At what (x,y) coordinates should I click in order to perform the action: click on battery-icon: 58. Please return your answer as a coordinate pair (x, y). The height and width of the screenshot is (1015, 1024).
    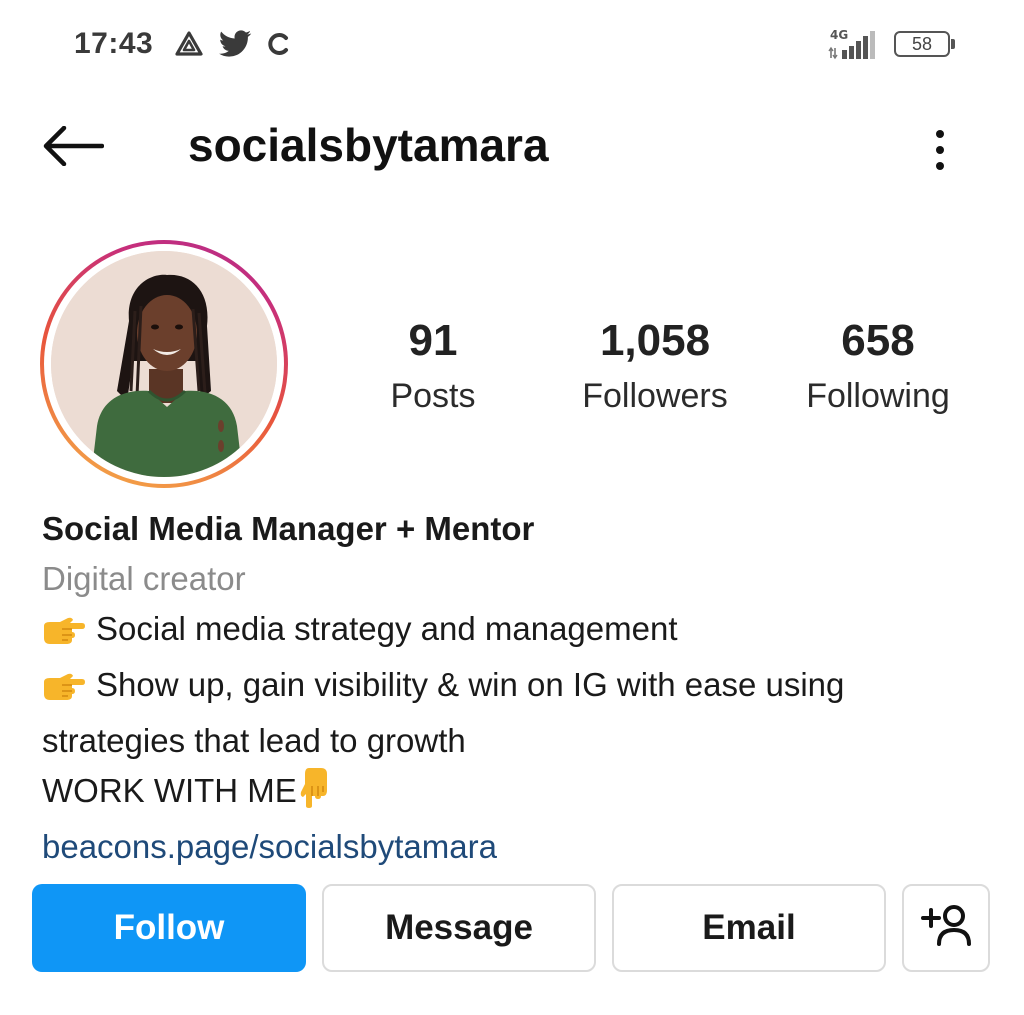
    Looking at the image, I should click on (924, 44).